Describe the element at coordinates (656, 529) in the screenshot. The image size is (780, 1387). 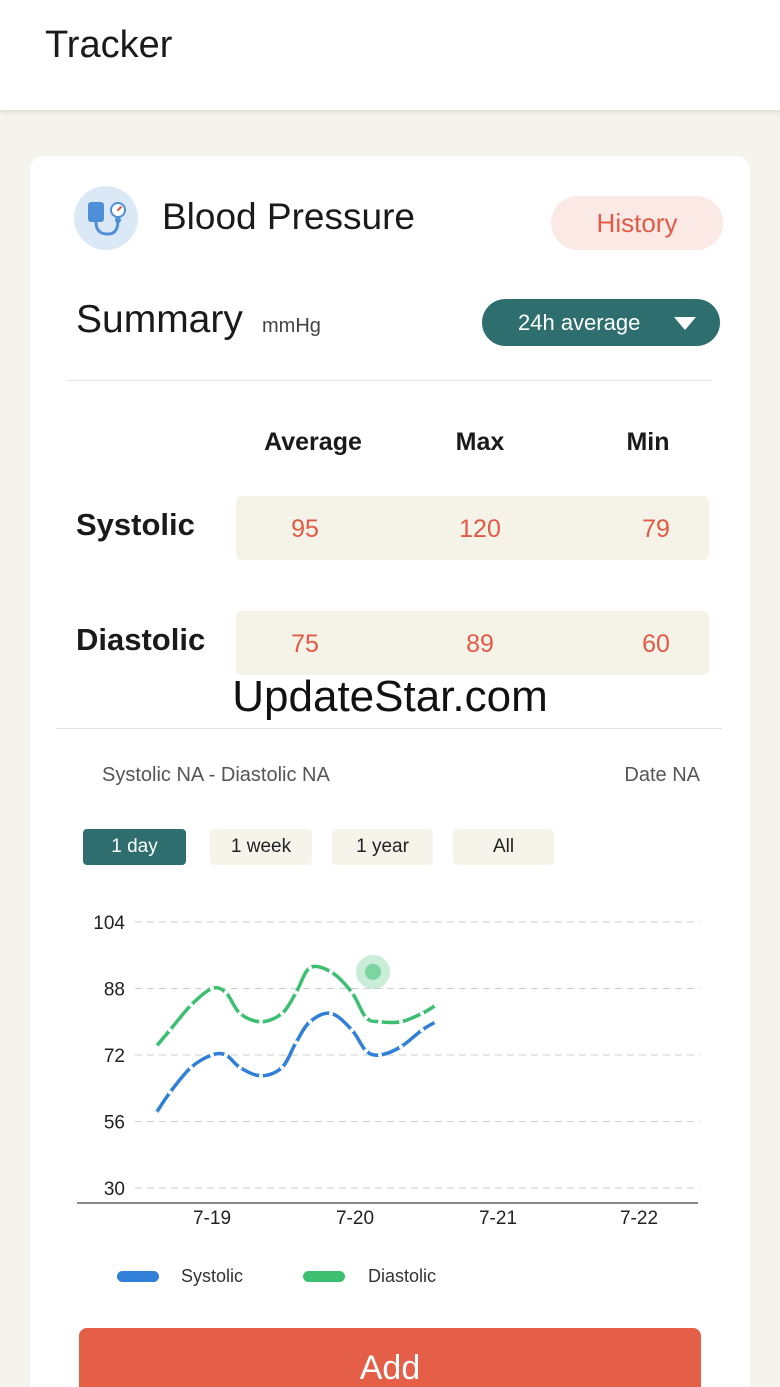
I see `systolic-min: 79` at that location.